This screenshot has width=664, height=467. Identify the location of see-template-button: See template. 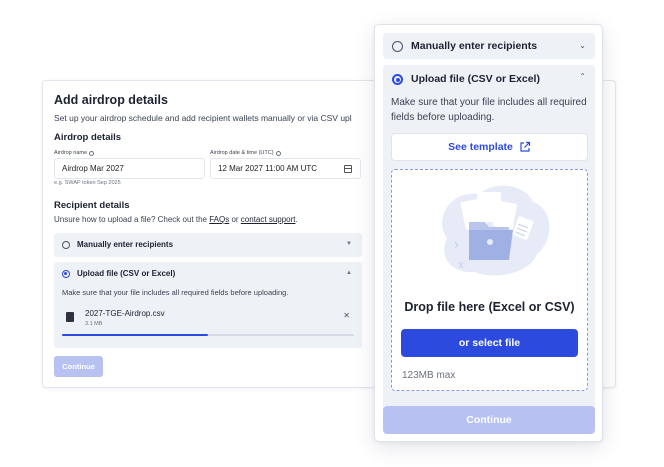
(489, 147).